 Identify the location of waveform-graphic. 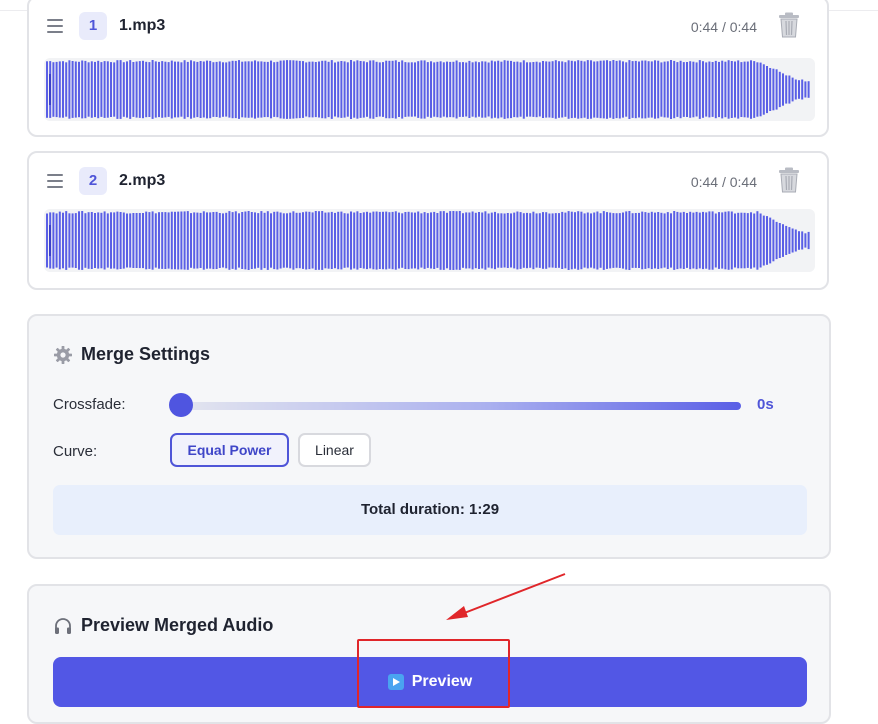
(428, 89).